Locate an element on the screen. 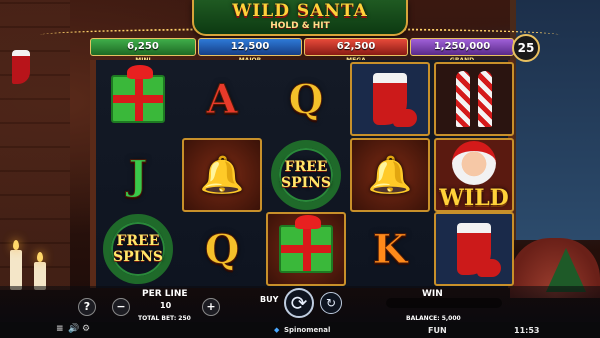 This screenshot has width=600, height=338. jackpot-value: 6,250 is located at coordinates (143, 46).